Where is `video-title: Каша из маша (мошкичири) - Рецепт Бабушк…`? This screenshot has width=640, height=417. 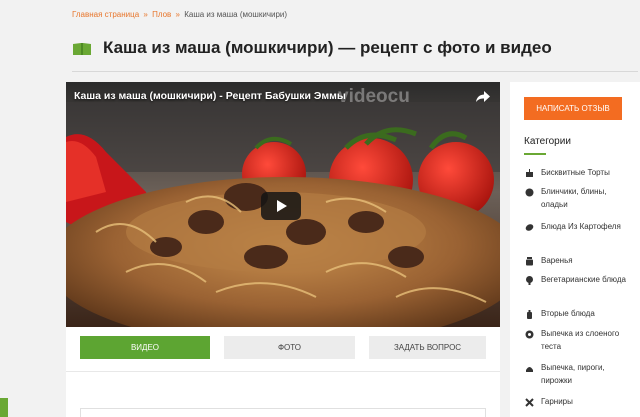
video-title: Каша из маша (мошкичири) - Рецепт Бабушк… is located at coordinates (210, 96).